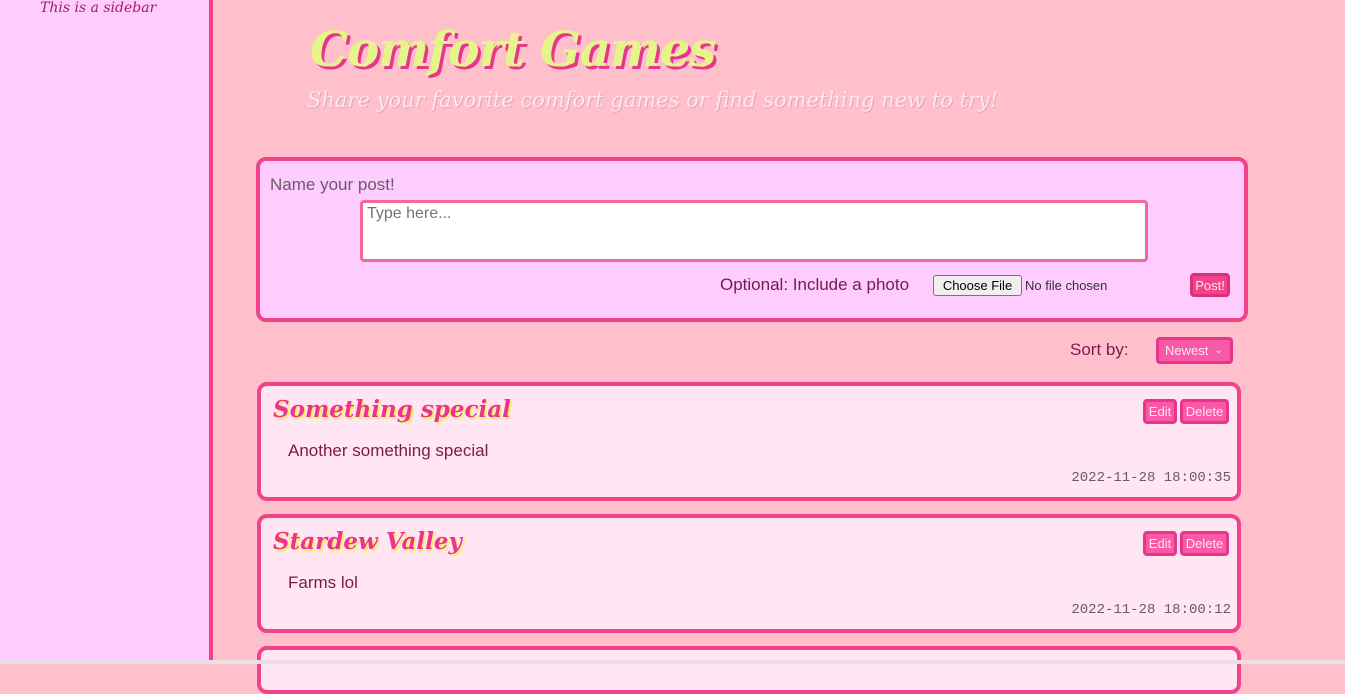 This screenshot has width=1345, height=694. What do you see at coordinates (1099, 349) in the screenshot?
I see `sort-label: Sort by:` at bounding box center [1099, 349].